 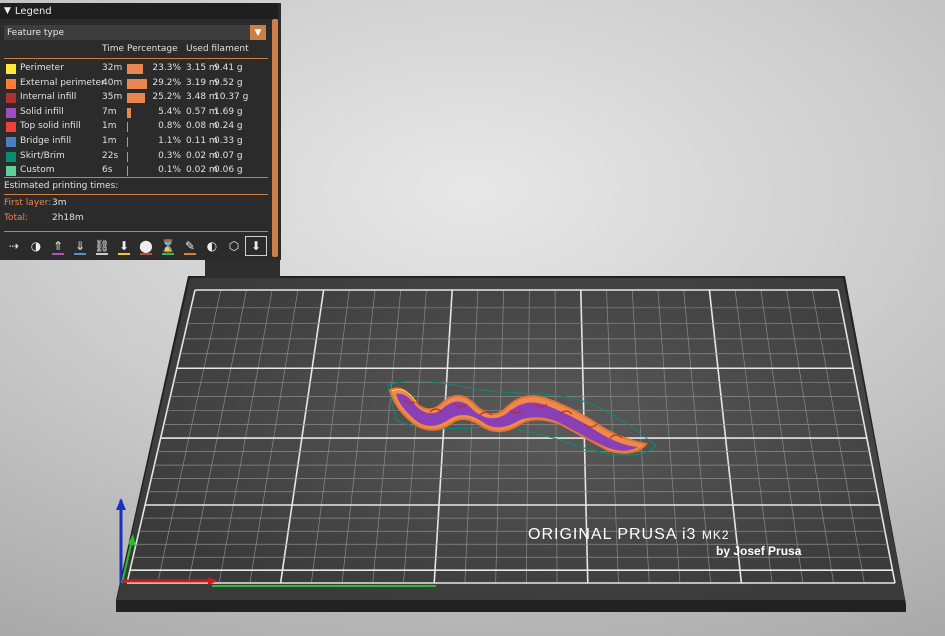 What do you see at coordinates (168, 246) in the screenshot?
I see `pause-icon: ⌛` at bounding box center [168, 246].